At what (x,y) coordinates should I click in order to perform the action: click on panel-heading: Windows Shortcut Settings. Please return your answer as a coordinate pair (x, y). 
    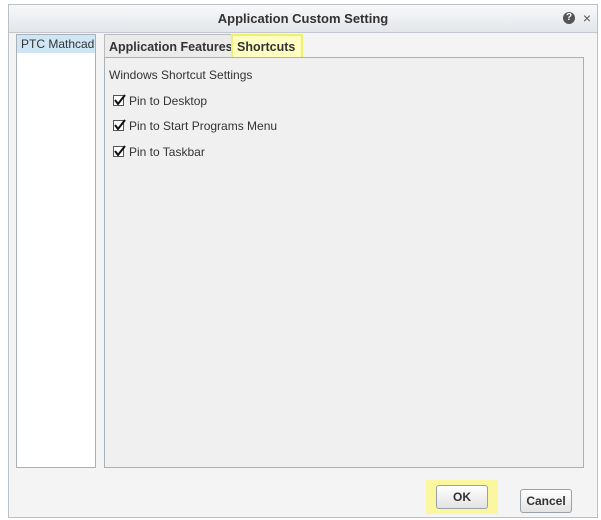
    Looking at the image, I should click on (181, 75).